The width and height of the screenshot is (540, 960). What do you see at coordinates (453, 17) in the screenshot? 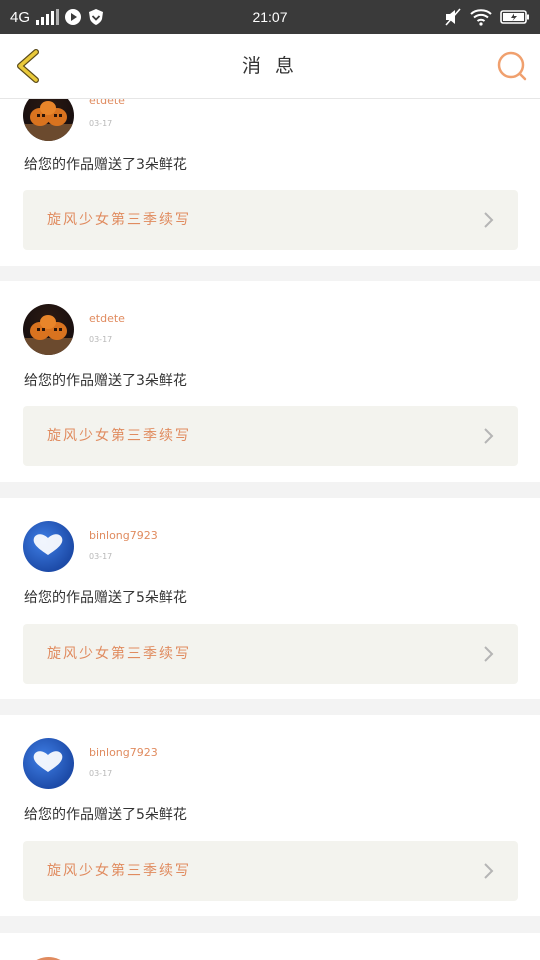
I see `mute-icon` at bounding box center [453, 17].